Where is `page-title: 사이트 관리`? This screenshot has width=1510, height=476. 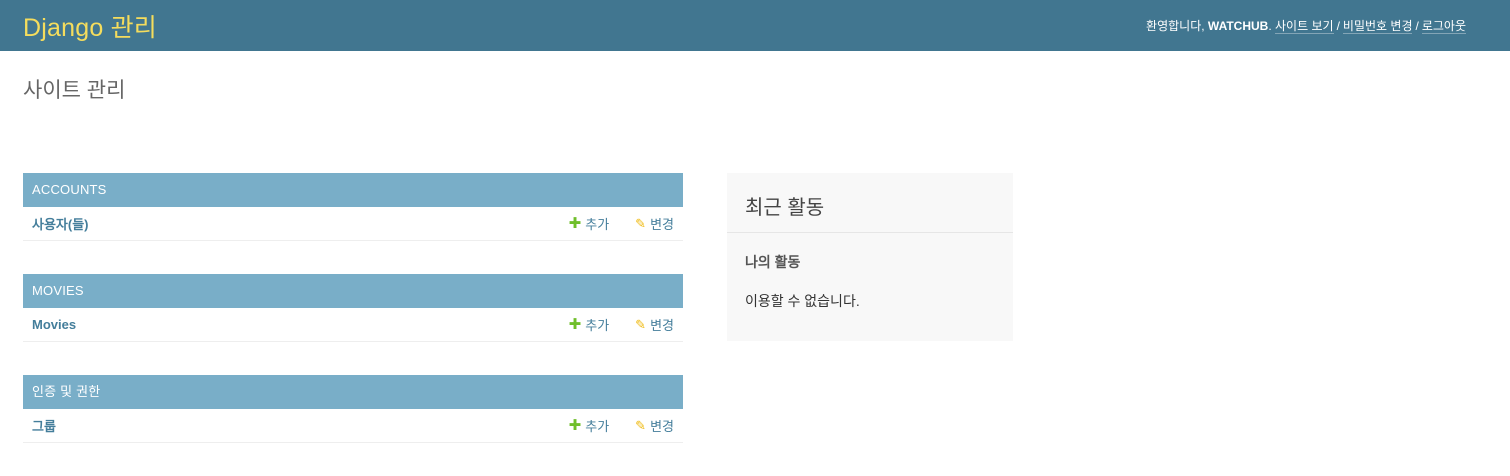 page-title: 사이트 관리 is located at coordinates (74, 90).